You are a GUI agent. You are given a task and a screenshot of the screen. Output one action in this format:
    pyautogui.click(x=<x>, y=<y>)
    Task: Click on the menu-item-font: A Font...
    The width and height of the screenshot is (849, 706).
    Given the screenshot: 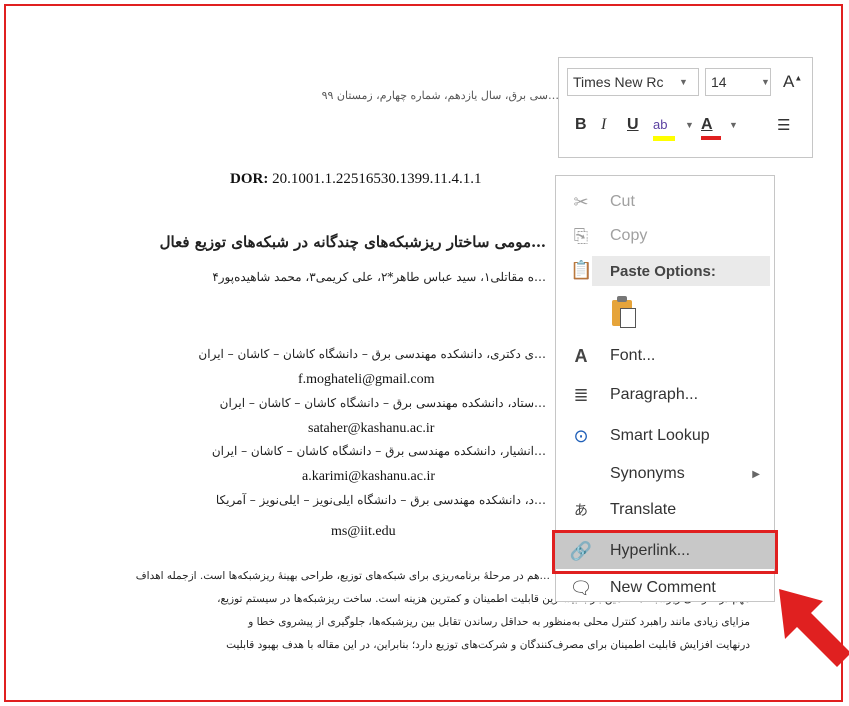 What is the action you would take?
    pyautogui.click(x=665, y=356)
    